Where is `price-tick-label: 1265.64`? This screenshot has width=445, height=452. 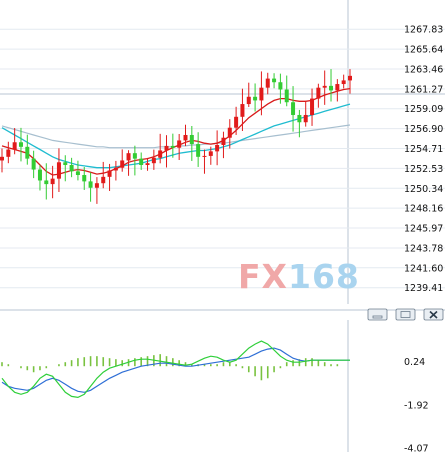 price-tick-label: 1265.64 is located at coordinates (423, 50).